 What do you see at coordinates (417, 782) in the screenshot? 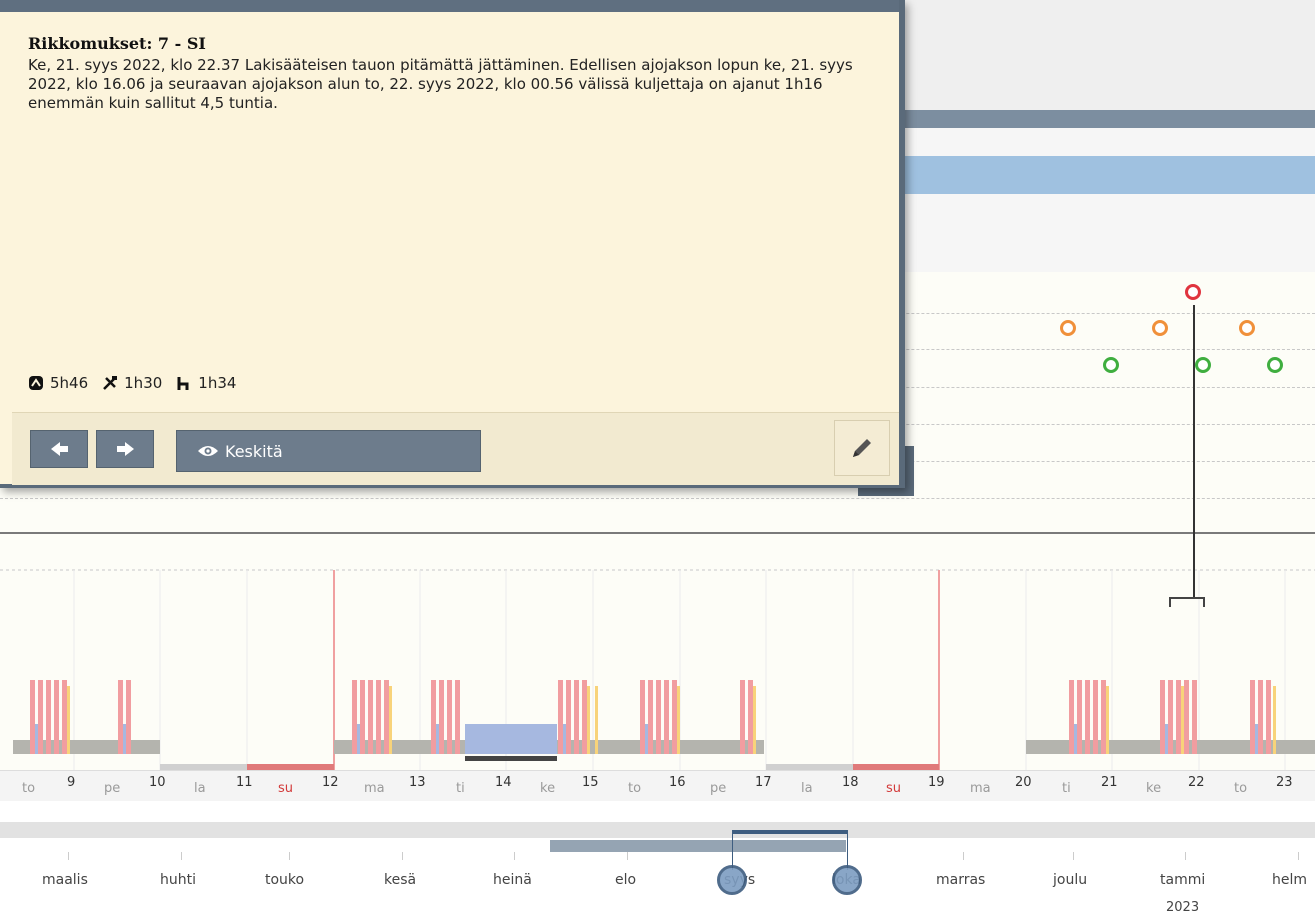
I see `date-label: 13` at bounding box center [417, 782].